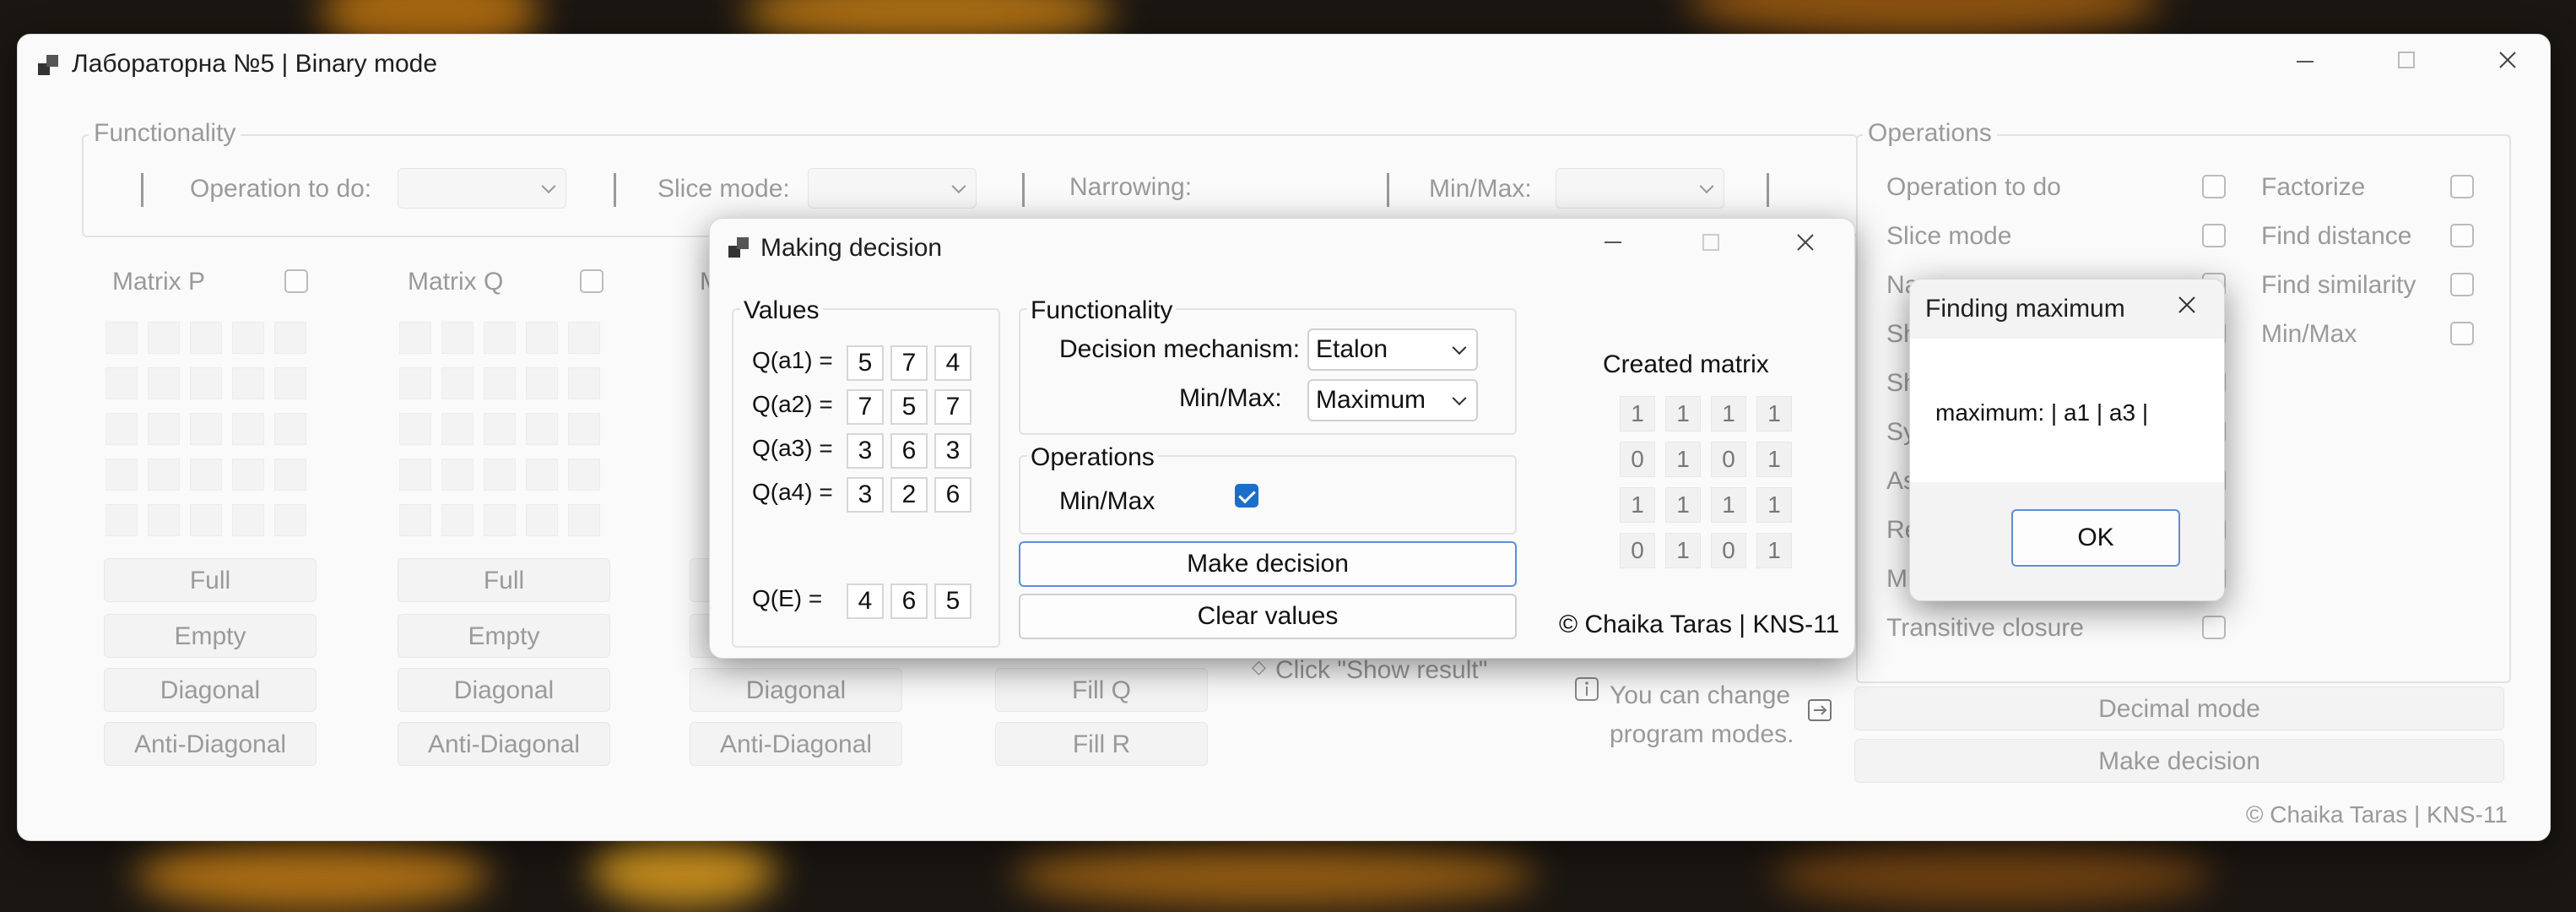 This screenshot has height=912, width=2576. Describe the element at coordinates (210, 580) in the screenshot. I see `matrix-p-full-button: Full` at that location.